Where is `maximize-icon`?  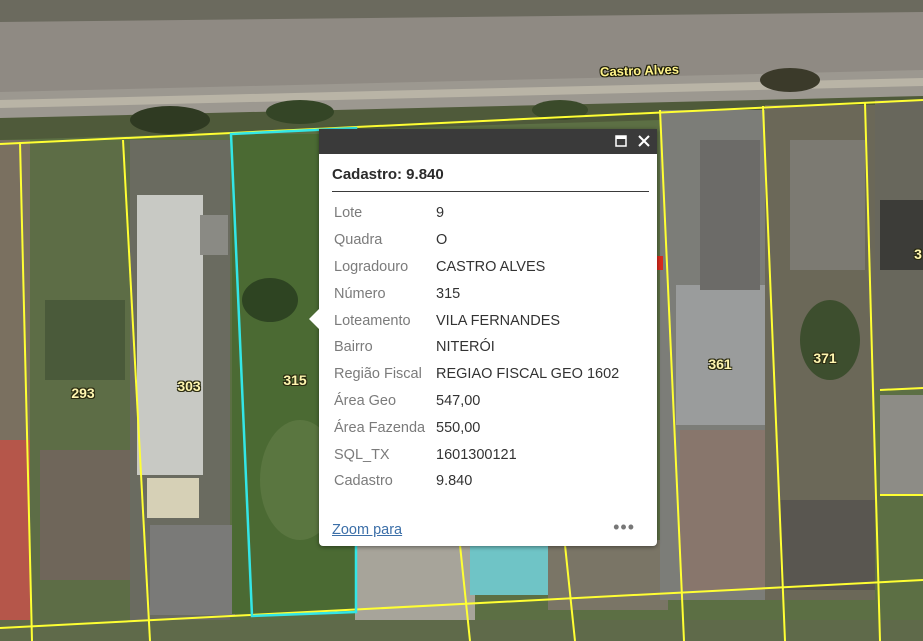
maximize-icon is located at coordinates (621, 141).